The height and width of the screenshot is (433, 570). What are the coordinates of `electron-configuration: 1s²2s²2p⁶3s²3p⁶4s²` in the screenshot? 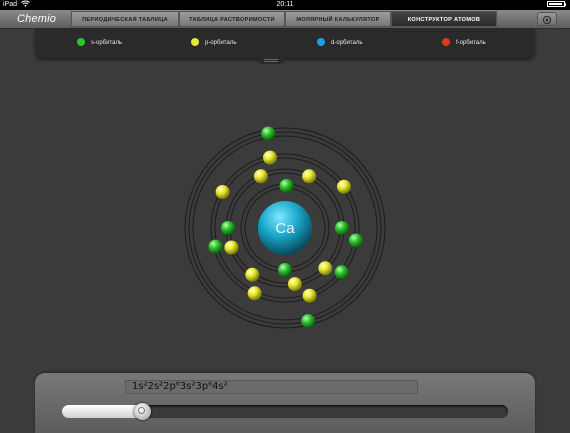 It's located at (180, 386).